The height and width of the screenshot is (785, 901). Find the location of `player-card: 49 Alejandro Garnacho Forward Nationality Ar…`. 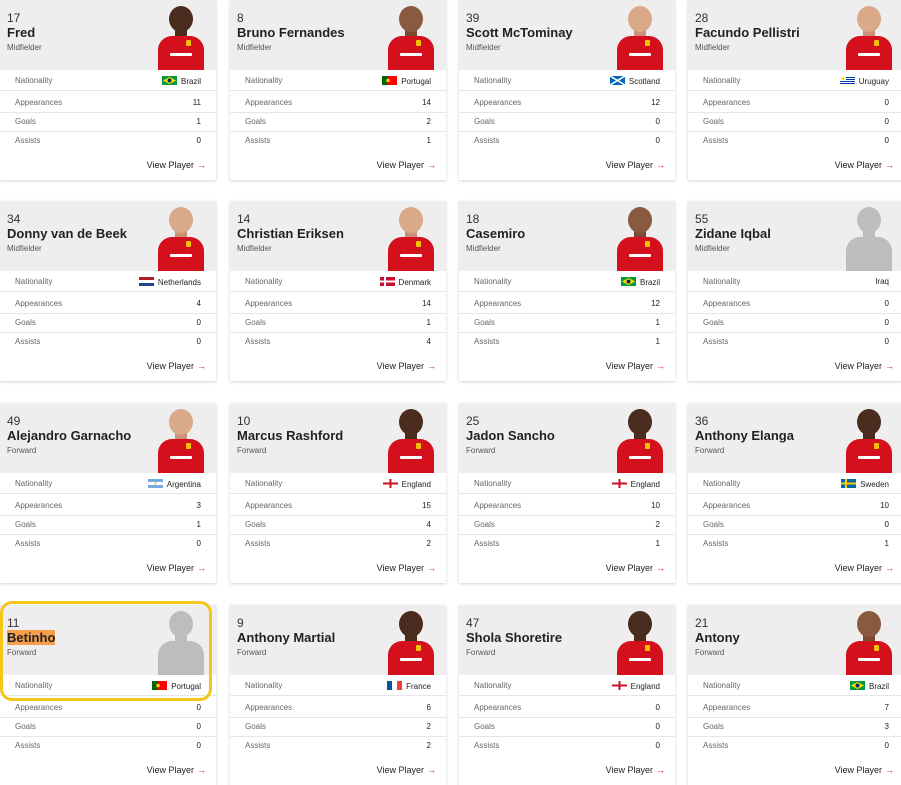

player-card: 49 Alejandro Garnacho Forward Nationality Ar… is located at coordinates (108, 493).